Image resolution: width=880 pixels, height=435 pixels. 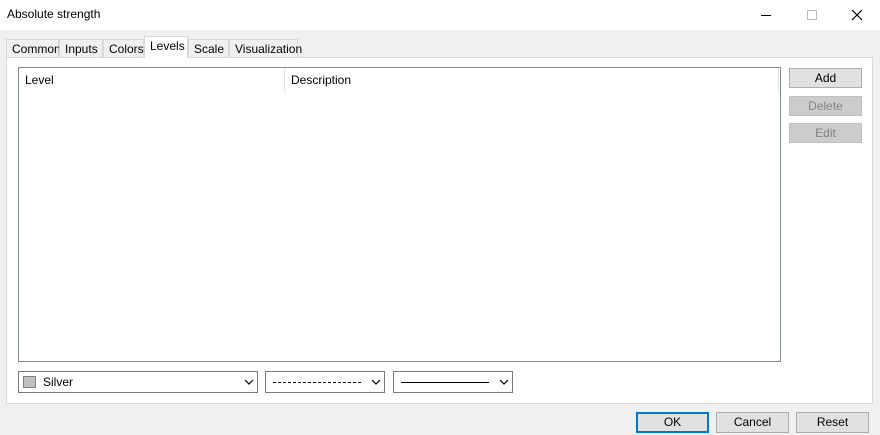 I want to click on maximize-icon, so click(x=812, y=15).